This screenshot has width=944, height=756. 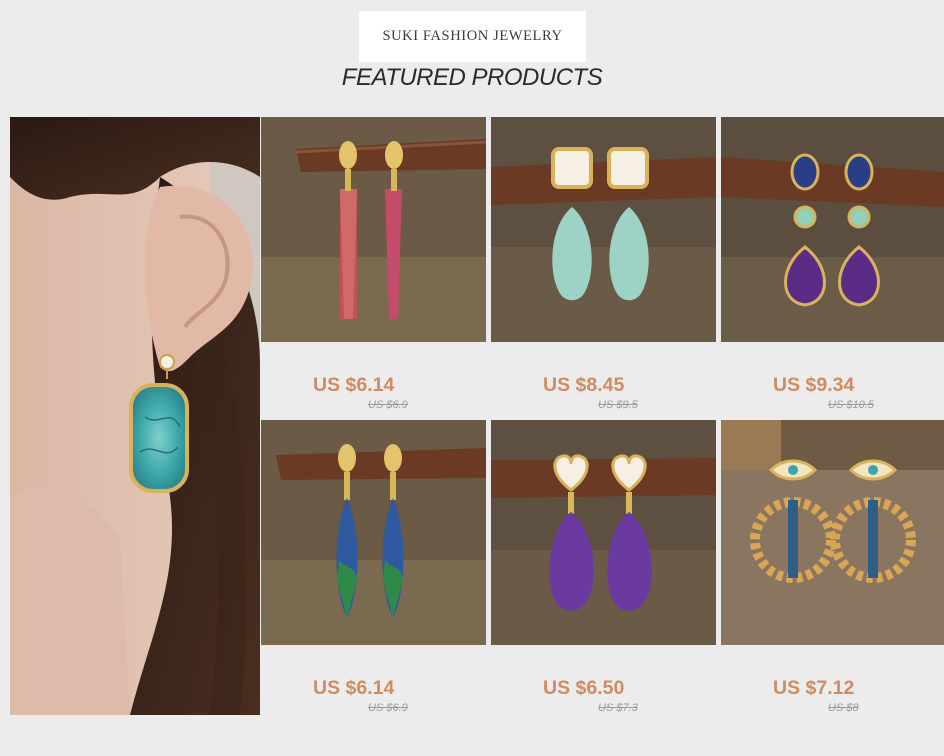 I want to click on section-title: FEATURED PRODUCTS, so click(x=472, y=77).